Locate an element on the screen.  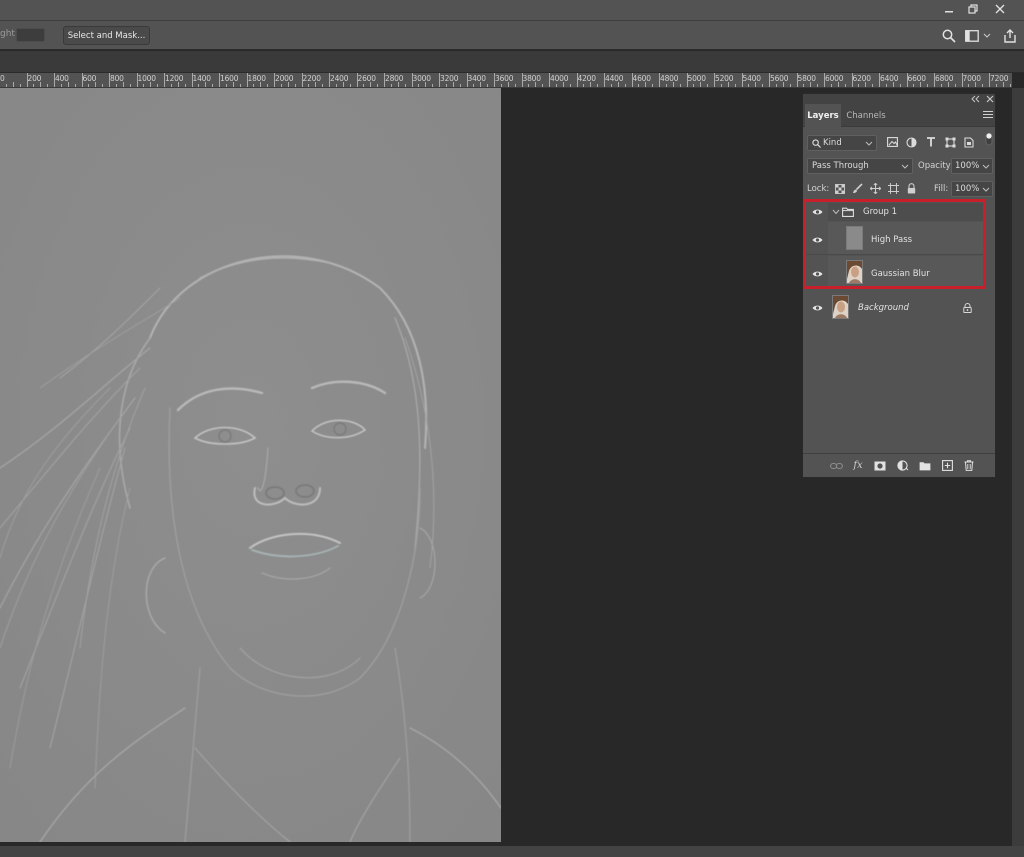
share-button is located at coordinates (1010, 36).